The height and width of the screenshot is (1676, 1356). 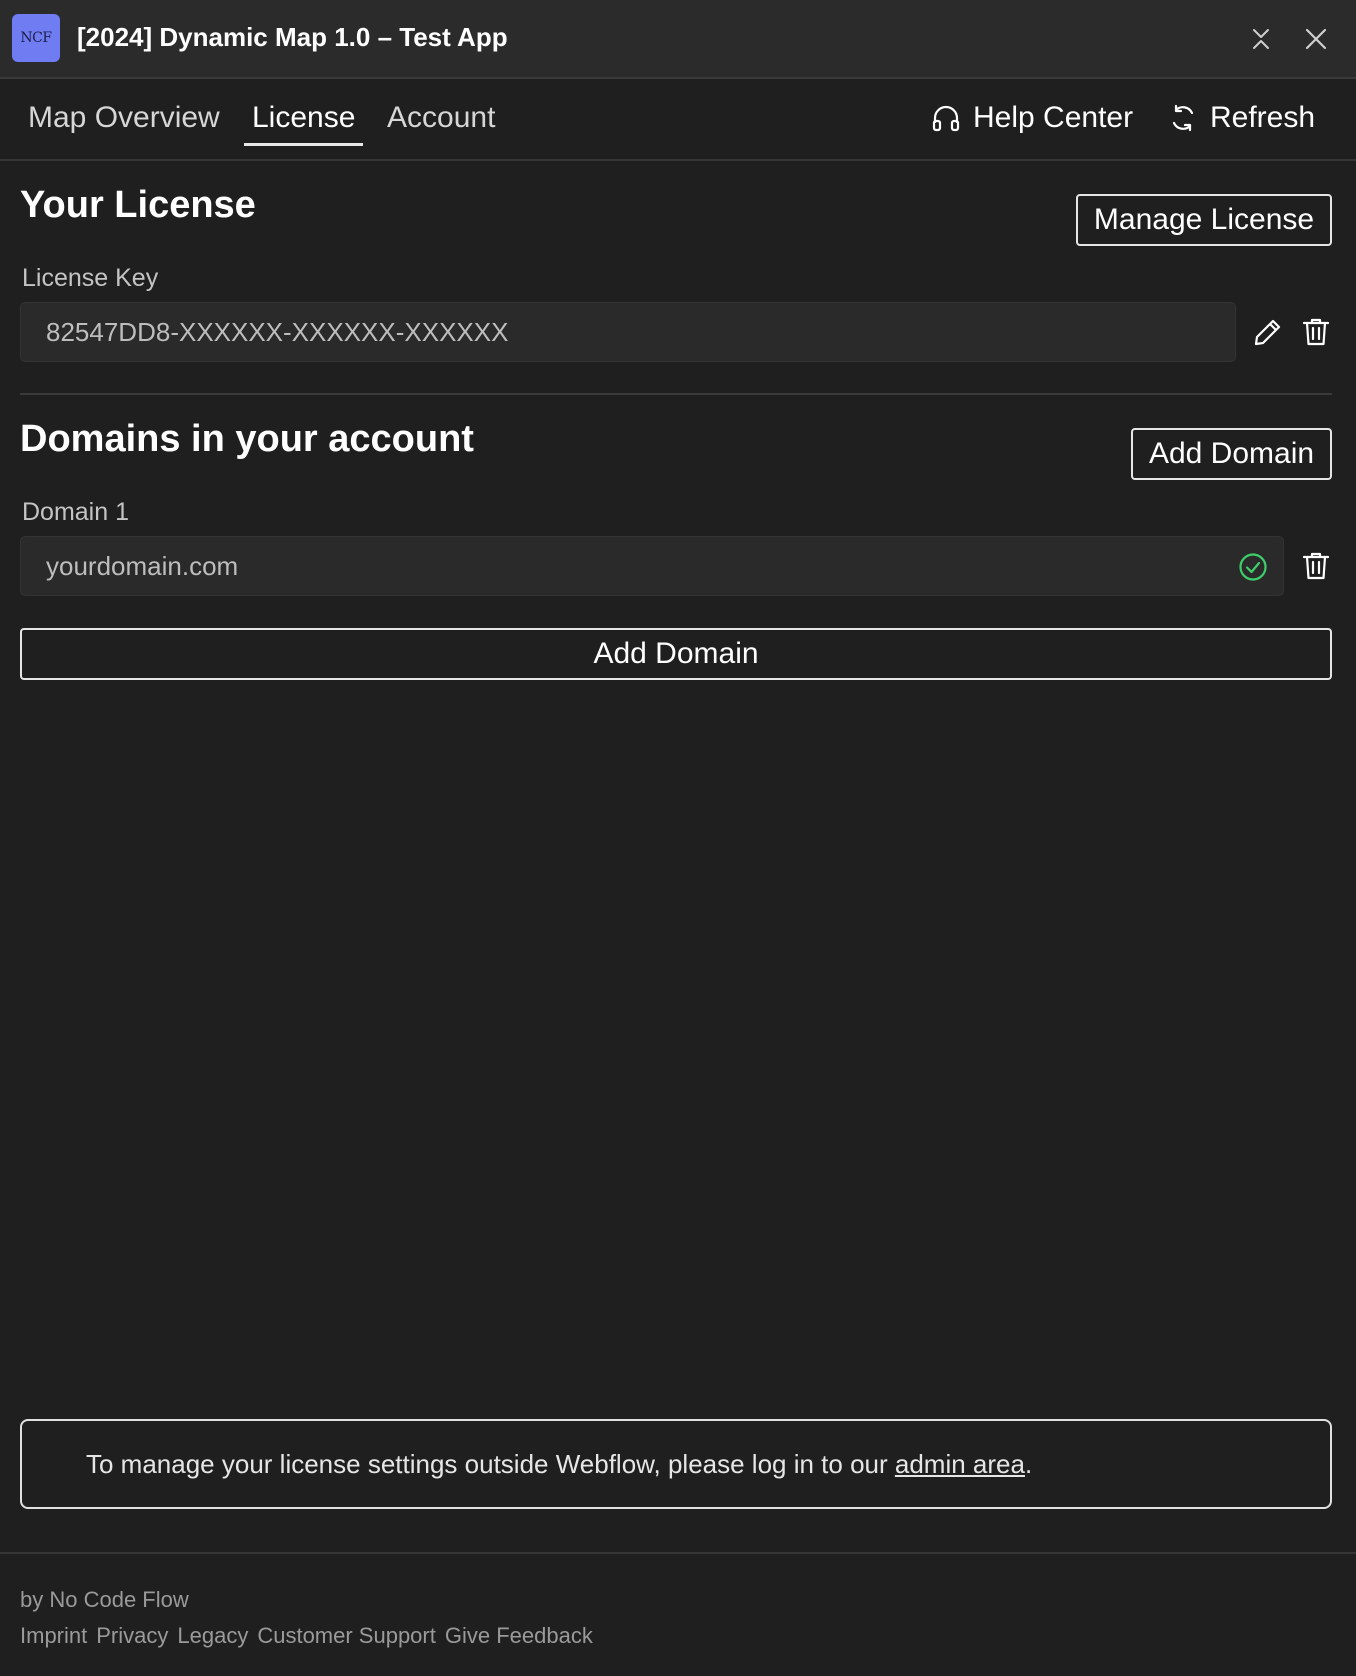 I want to click on footer-link-imprint: Imprint, so click(x=53, y=1636).